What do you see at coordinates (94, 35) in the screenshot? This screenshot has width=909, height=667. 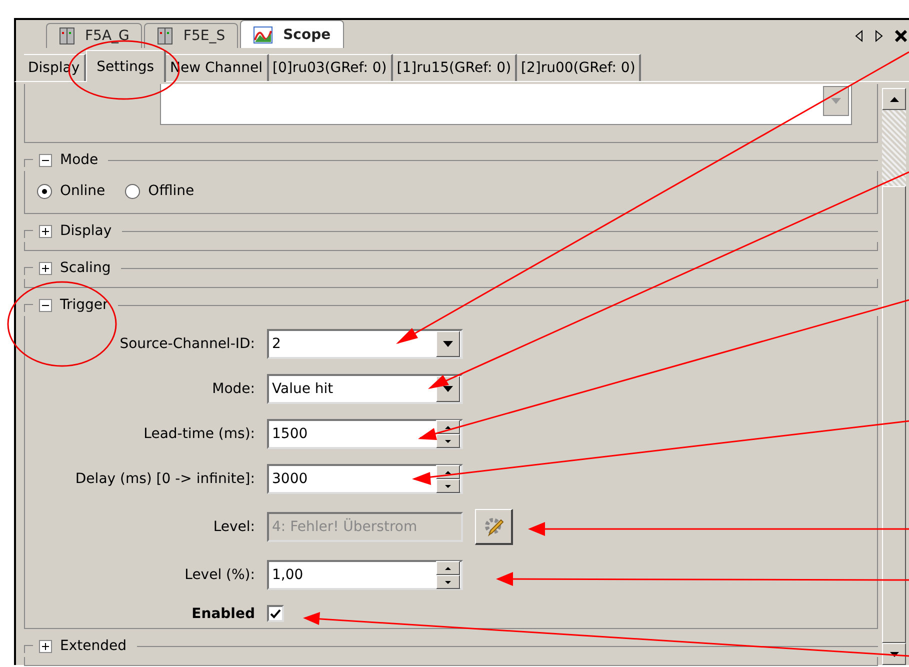 I see `document-tab: F5A_G` at bounding box center [94, 35].